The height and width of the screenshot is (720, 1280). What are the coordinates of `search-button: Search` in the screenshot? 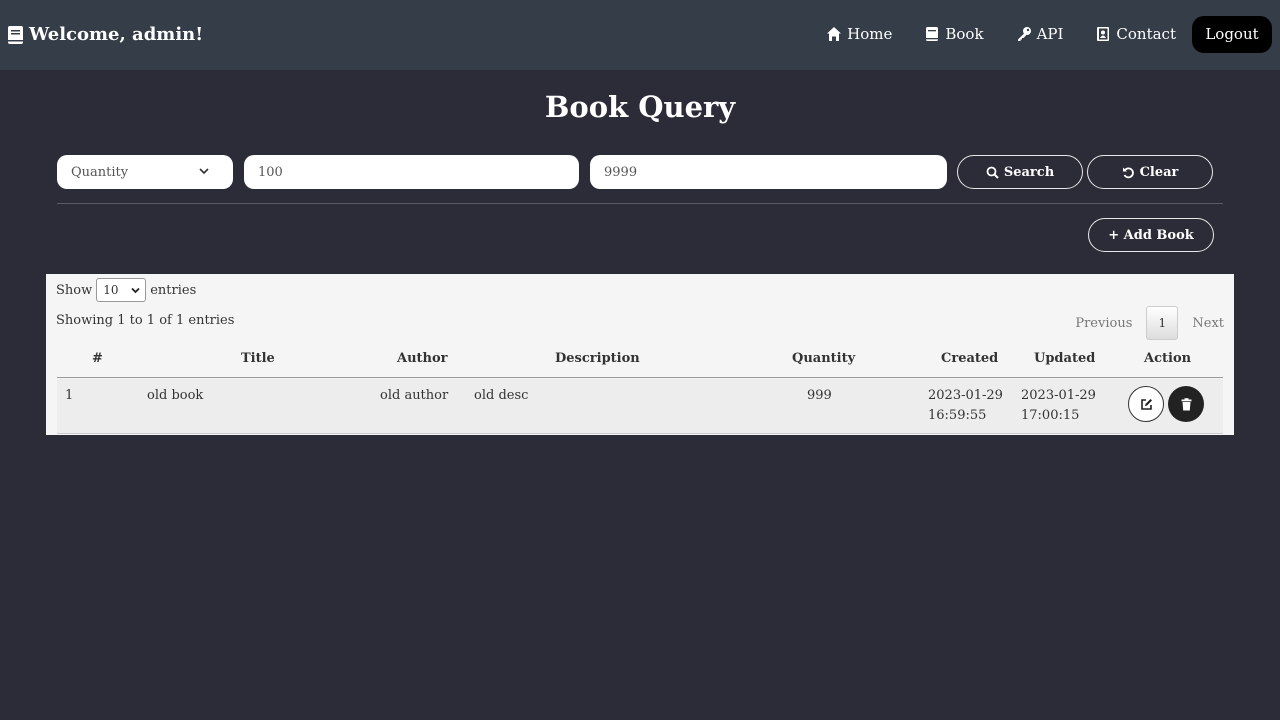 It's located at (1020, 172).